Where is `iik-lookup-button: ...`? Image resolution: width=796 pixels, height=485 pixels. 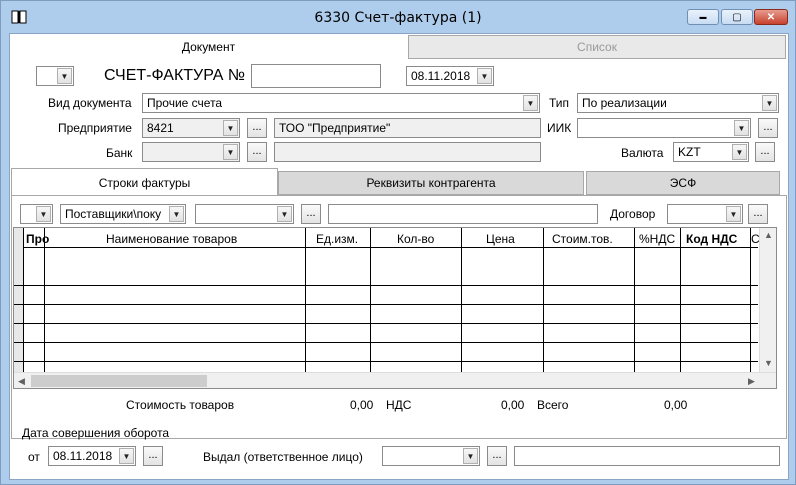
iik-lookup-button: ... is located at coordinates (768, 128).